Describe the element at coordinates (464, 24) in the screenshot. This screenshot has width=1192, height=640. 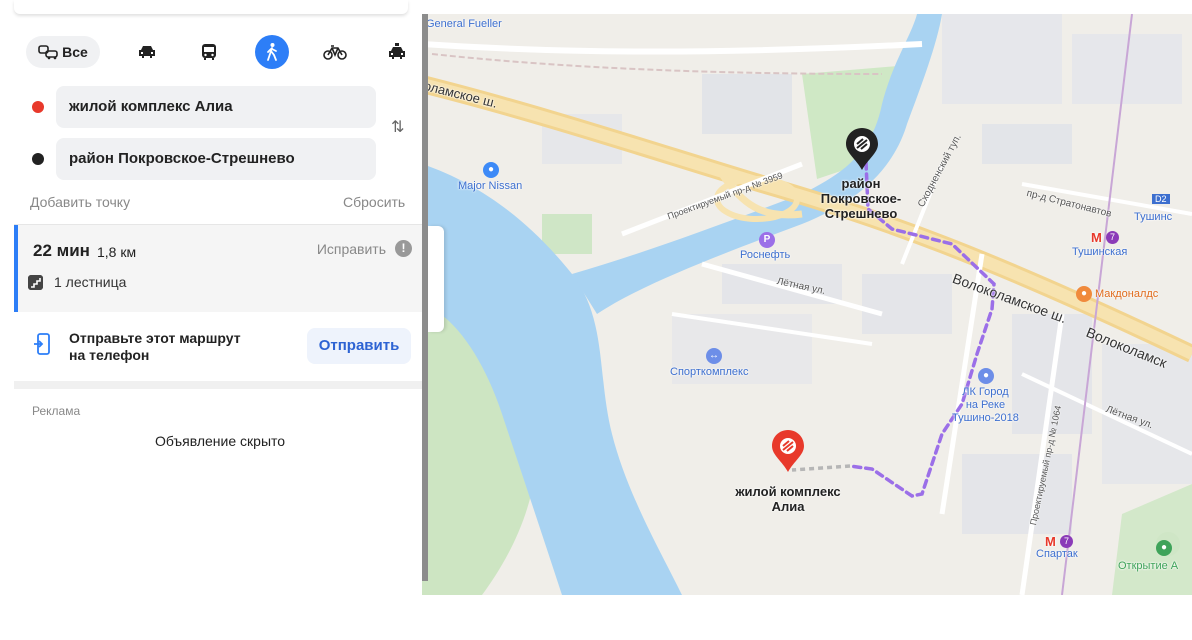
I see `map-label-general-fueller: General Fueller` at that location.